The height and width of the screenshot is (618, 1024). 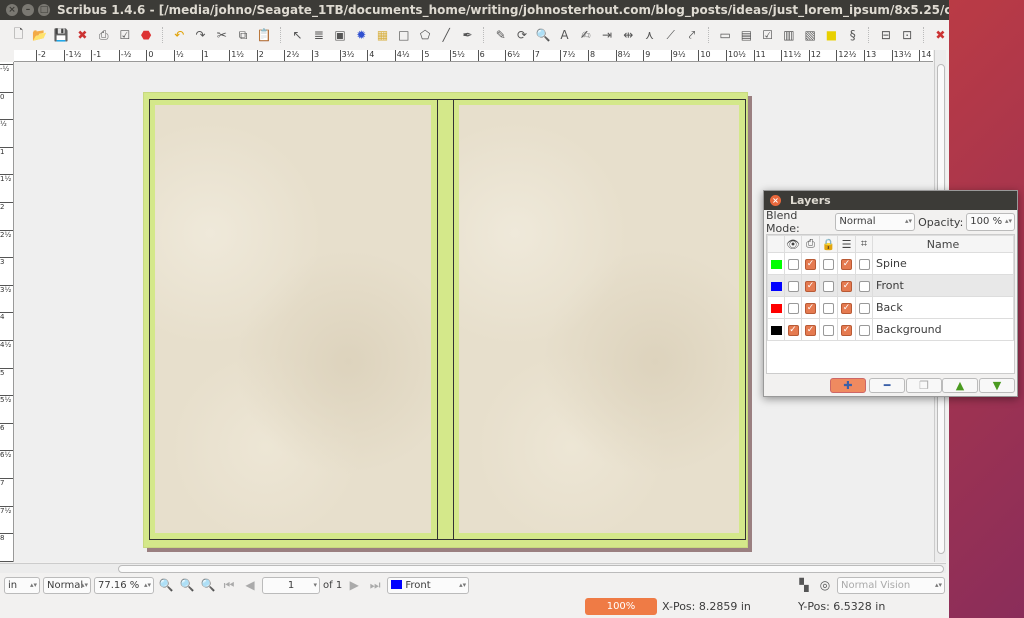 What do you see at coordinates (67, 585) in the screenshot?
I see `image-mode-select: Normal ▴▾` at bounding box center [67, 585].